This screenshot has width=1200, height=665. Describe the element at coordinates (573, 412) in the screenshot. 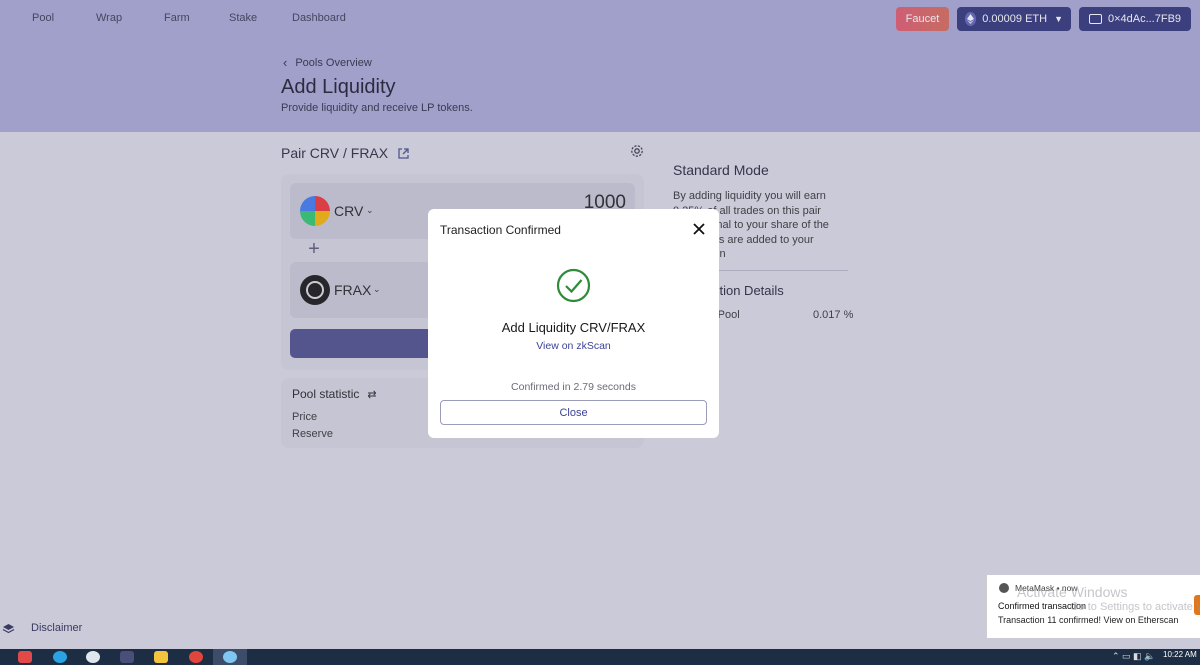

I see `close-button: Close` at that location.